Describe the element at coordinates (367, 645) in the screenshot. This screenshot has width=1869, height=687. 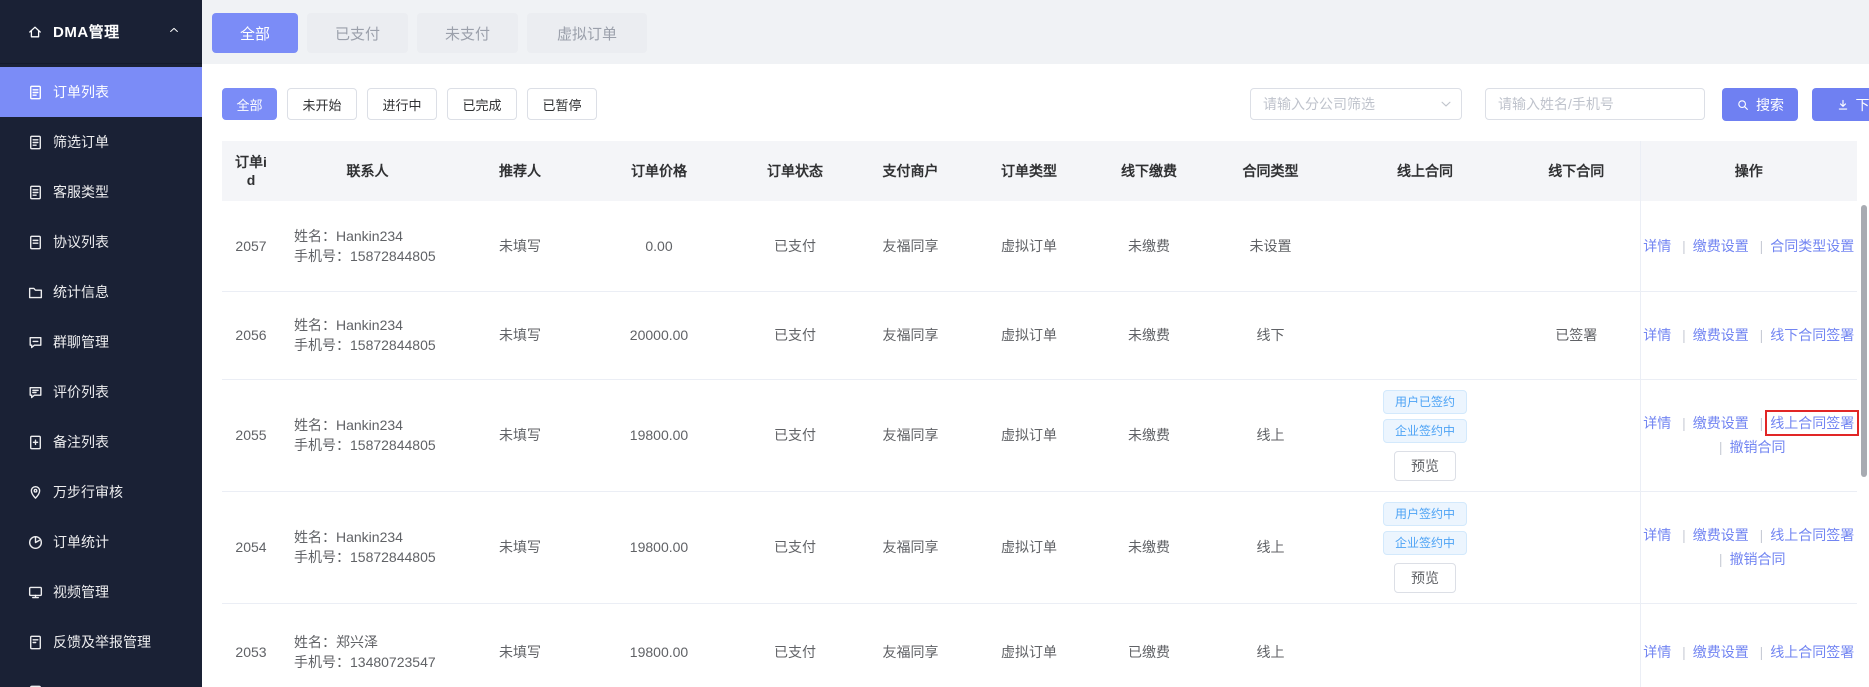
I see `cell-contact: 姓名：郑兴泽 手机号：13480723547` at that location.